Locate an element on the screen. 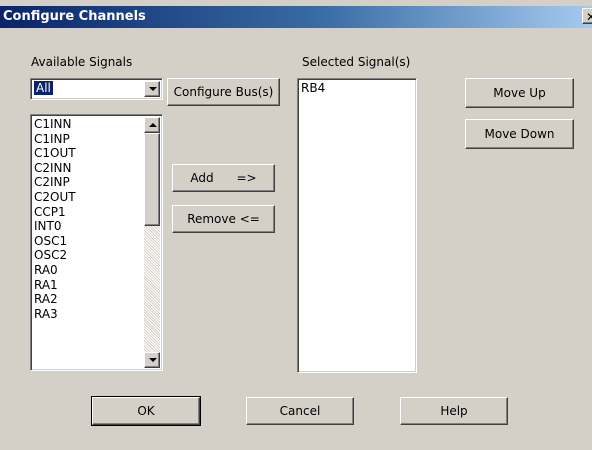 The width and height of the screenshot is (592, 450). close-button: ✕ is located at coordinates (587, 16).